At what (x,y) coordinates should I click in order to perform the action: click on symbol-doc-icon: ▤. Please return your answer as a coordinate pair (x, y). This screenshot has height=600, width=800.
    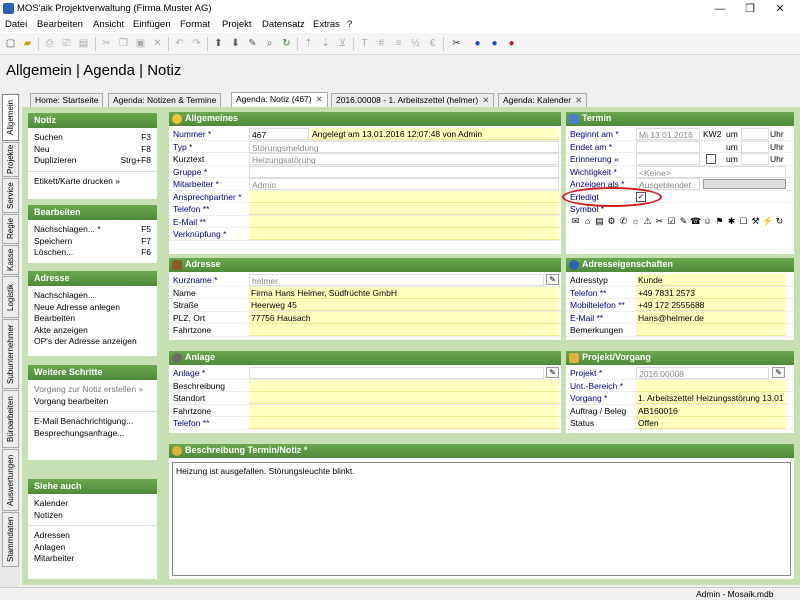
    Looking at the image, I should click on (599, 221).